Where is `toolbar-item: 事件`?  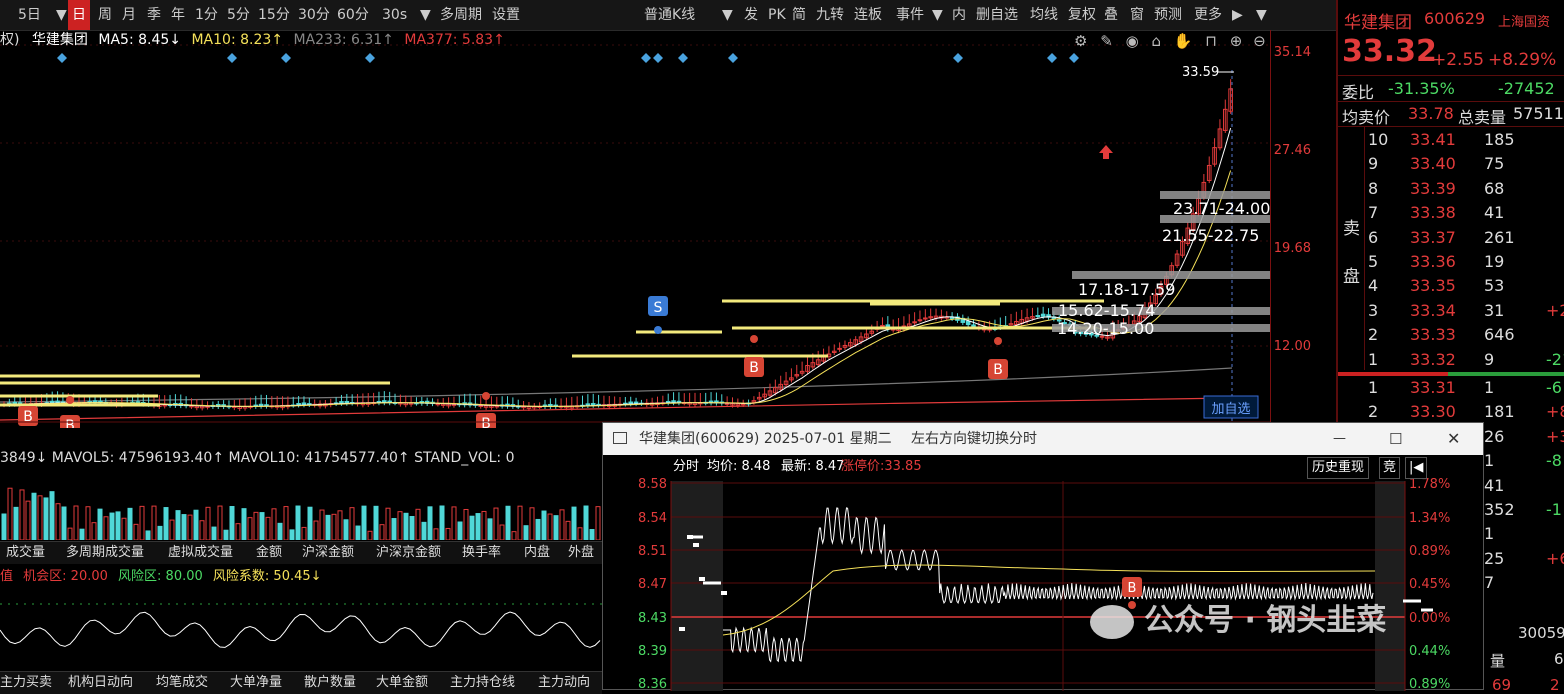 toolbar-item: 事件 is located at coordinates (910, 15).